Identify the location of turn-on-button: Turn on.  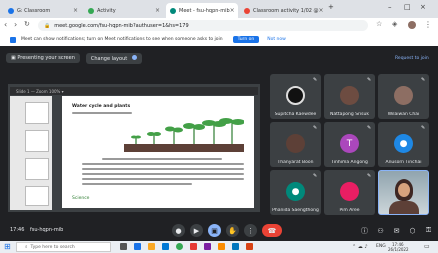
(246, 39).